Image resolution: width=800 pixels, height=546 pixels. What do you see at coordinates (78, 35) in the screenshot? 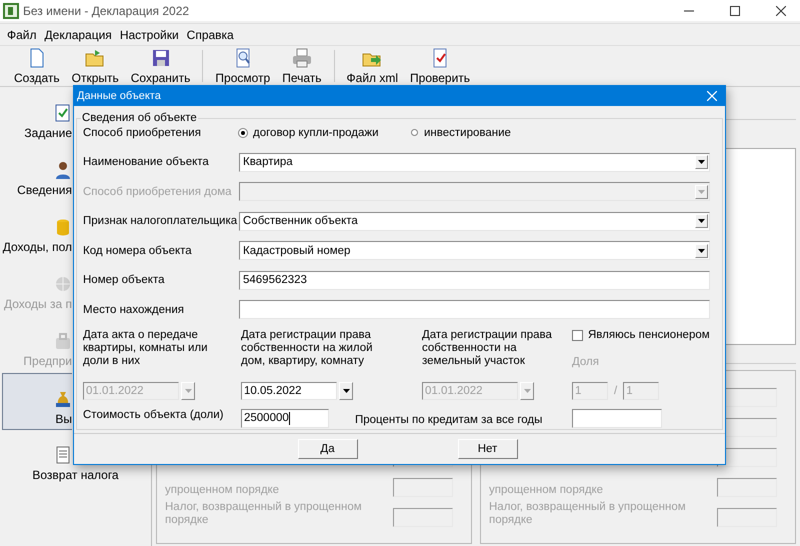
I see `menu-item: Декларация` at bounding box center [78, 35].